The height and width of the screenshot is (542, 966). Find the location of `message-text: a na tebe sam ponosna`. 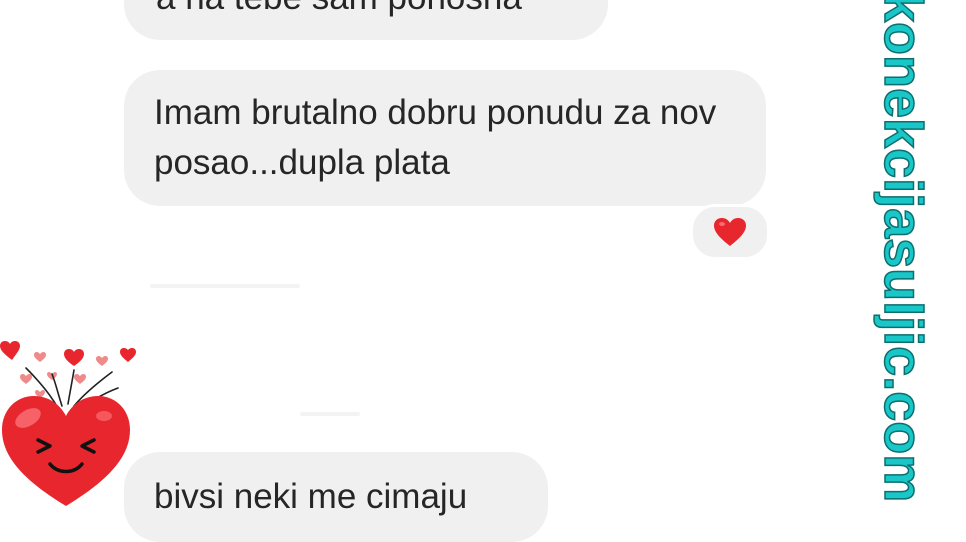

message-text: a na tebe sam ponosna is located at coordinates (339, 11).